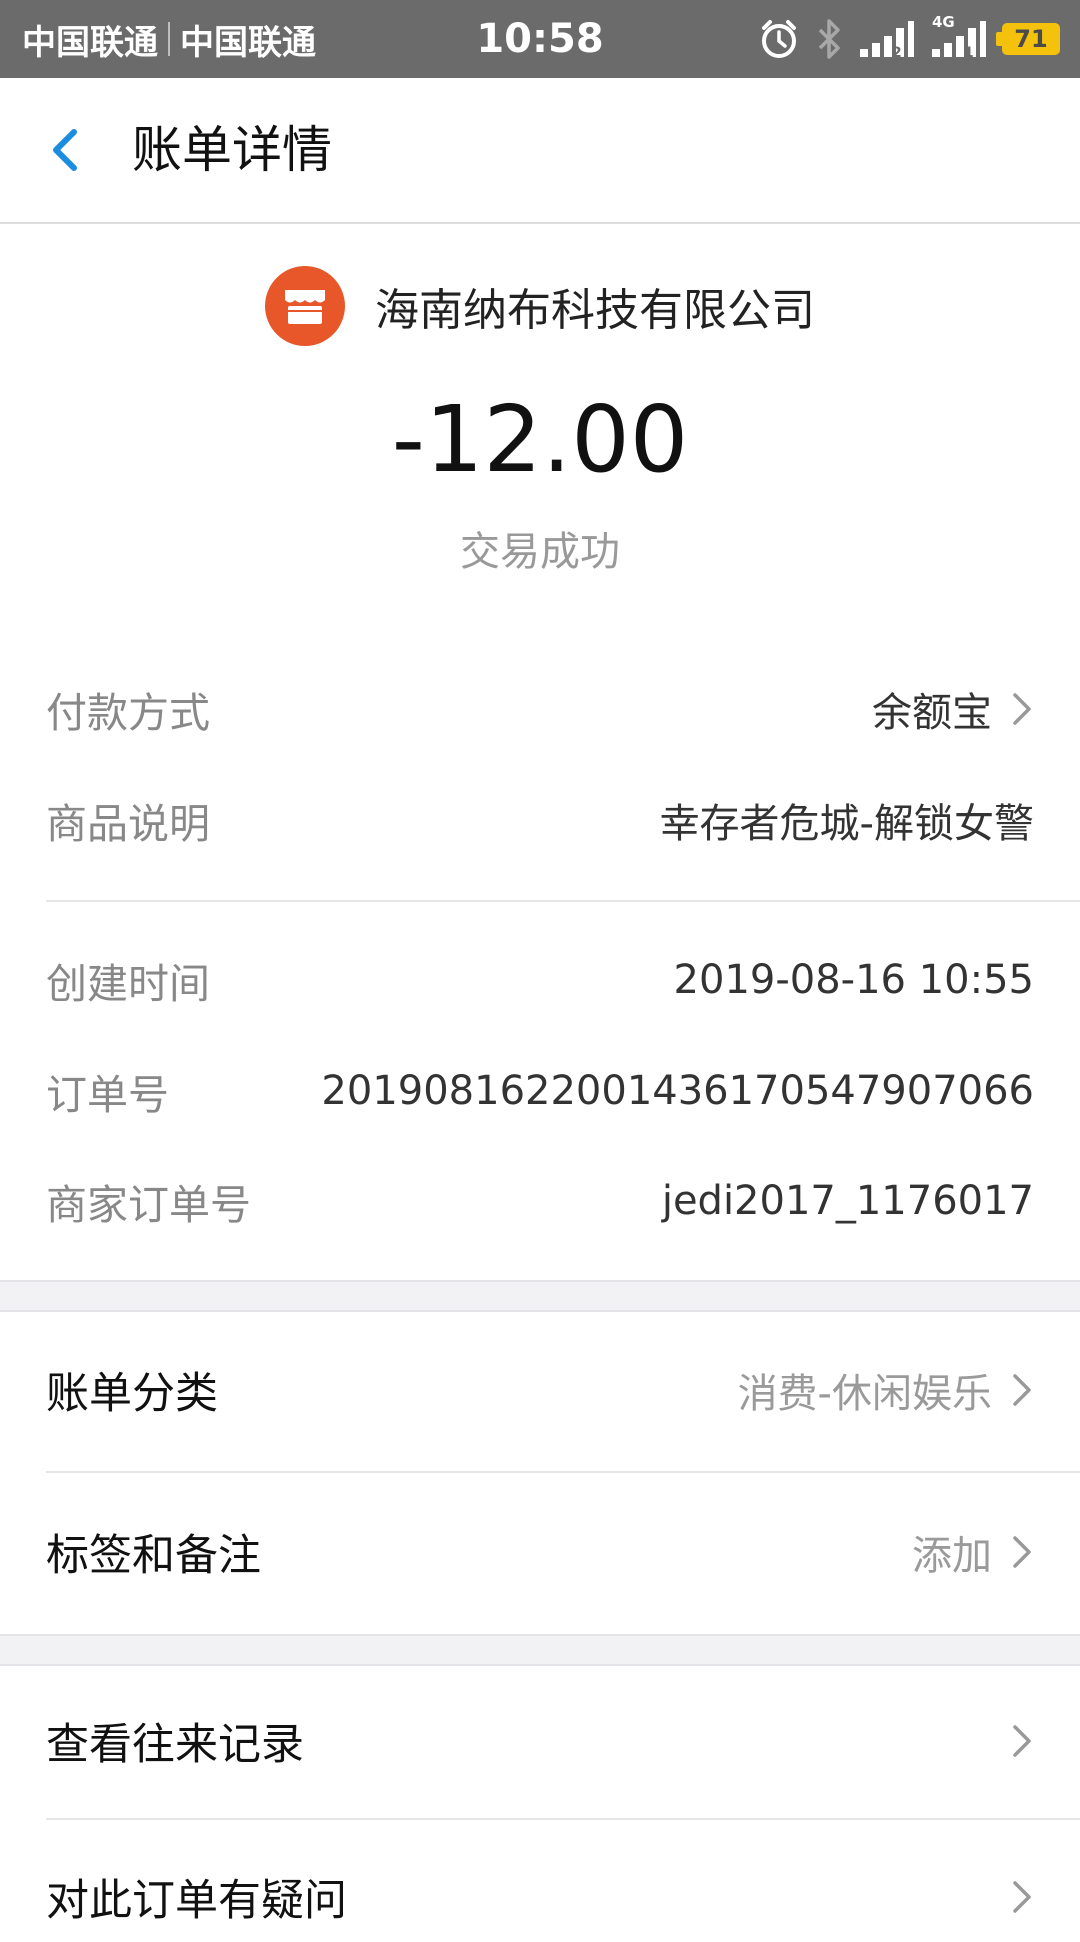  I want to click on payment-method-value: 余额宝, so click(932, 713).